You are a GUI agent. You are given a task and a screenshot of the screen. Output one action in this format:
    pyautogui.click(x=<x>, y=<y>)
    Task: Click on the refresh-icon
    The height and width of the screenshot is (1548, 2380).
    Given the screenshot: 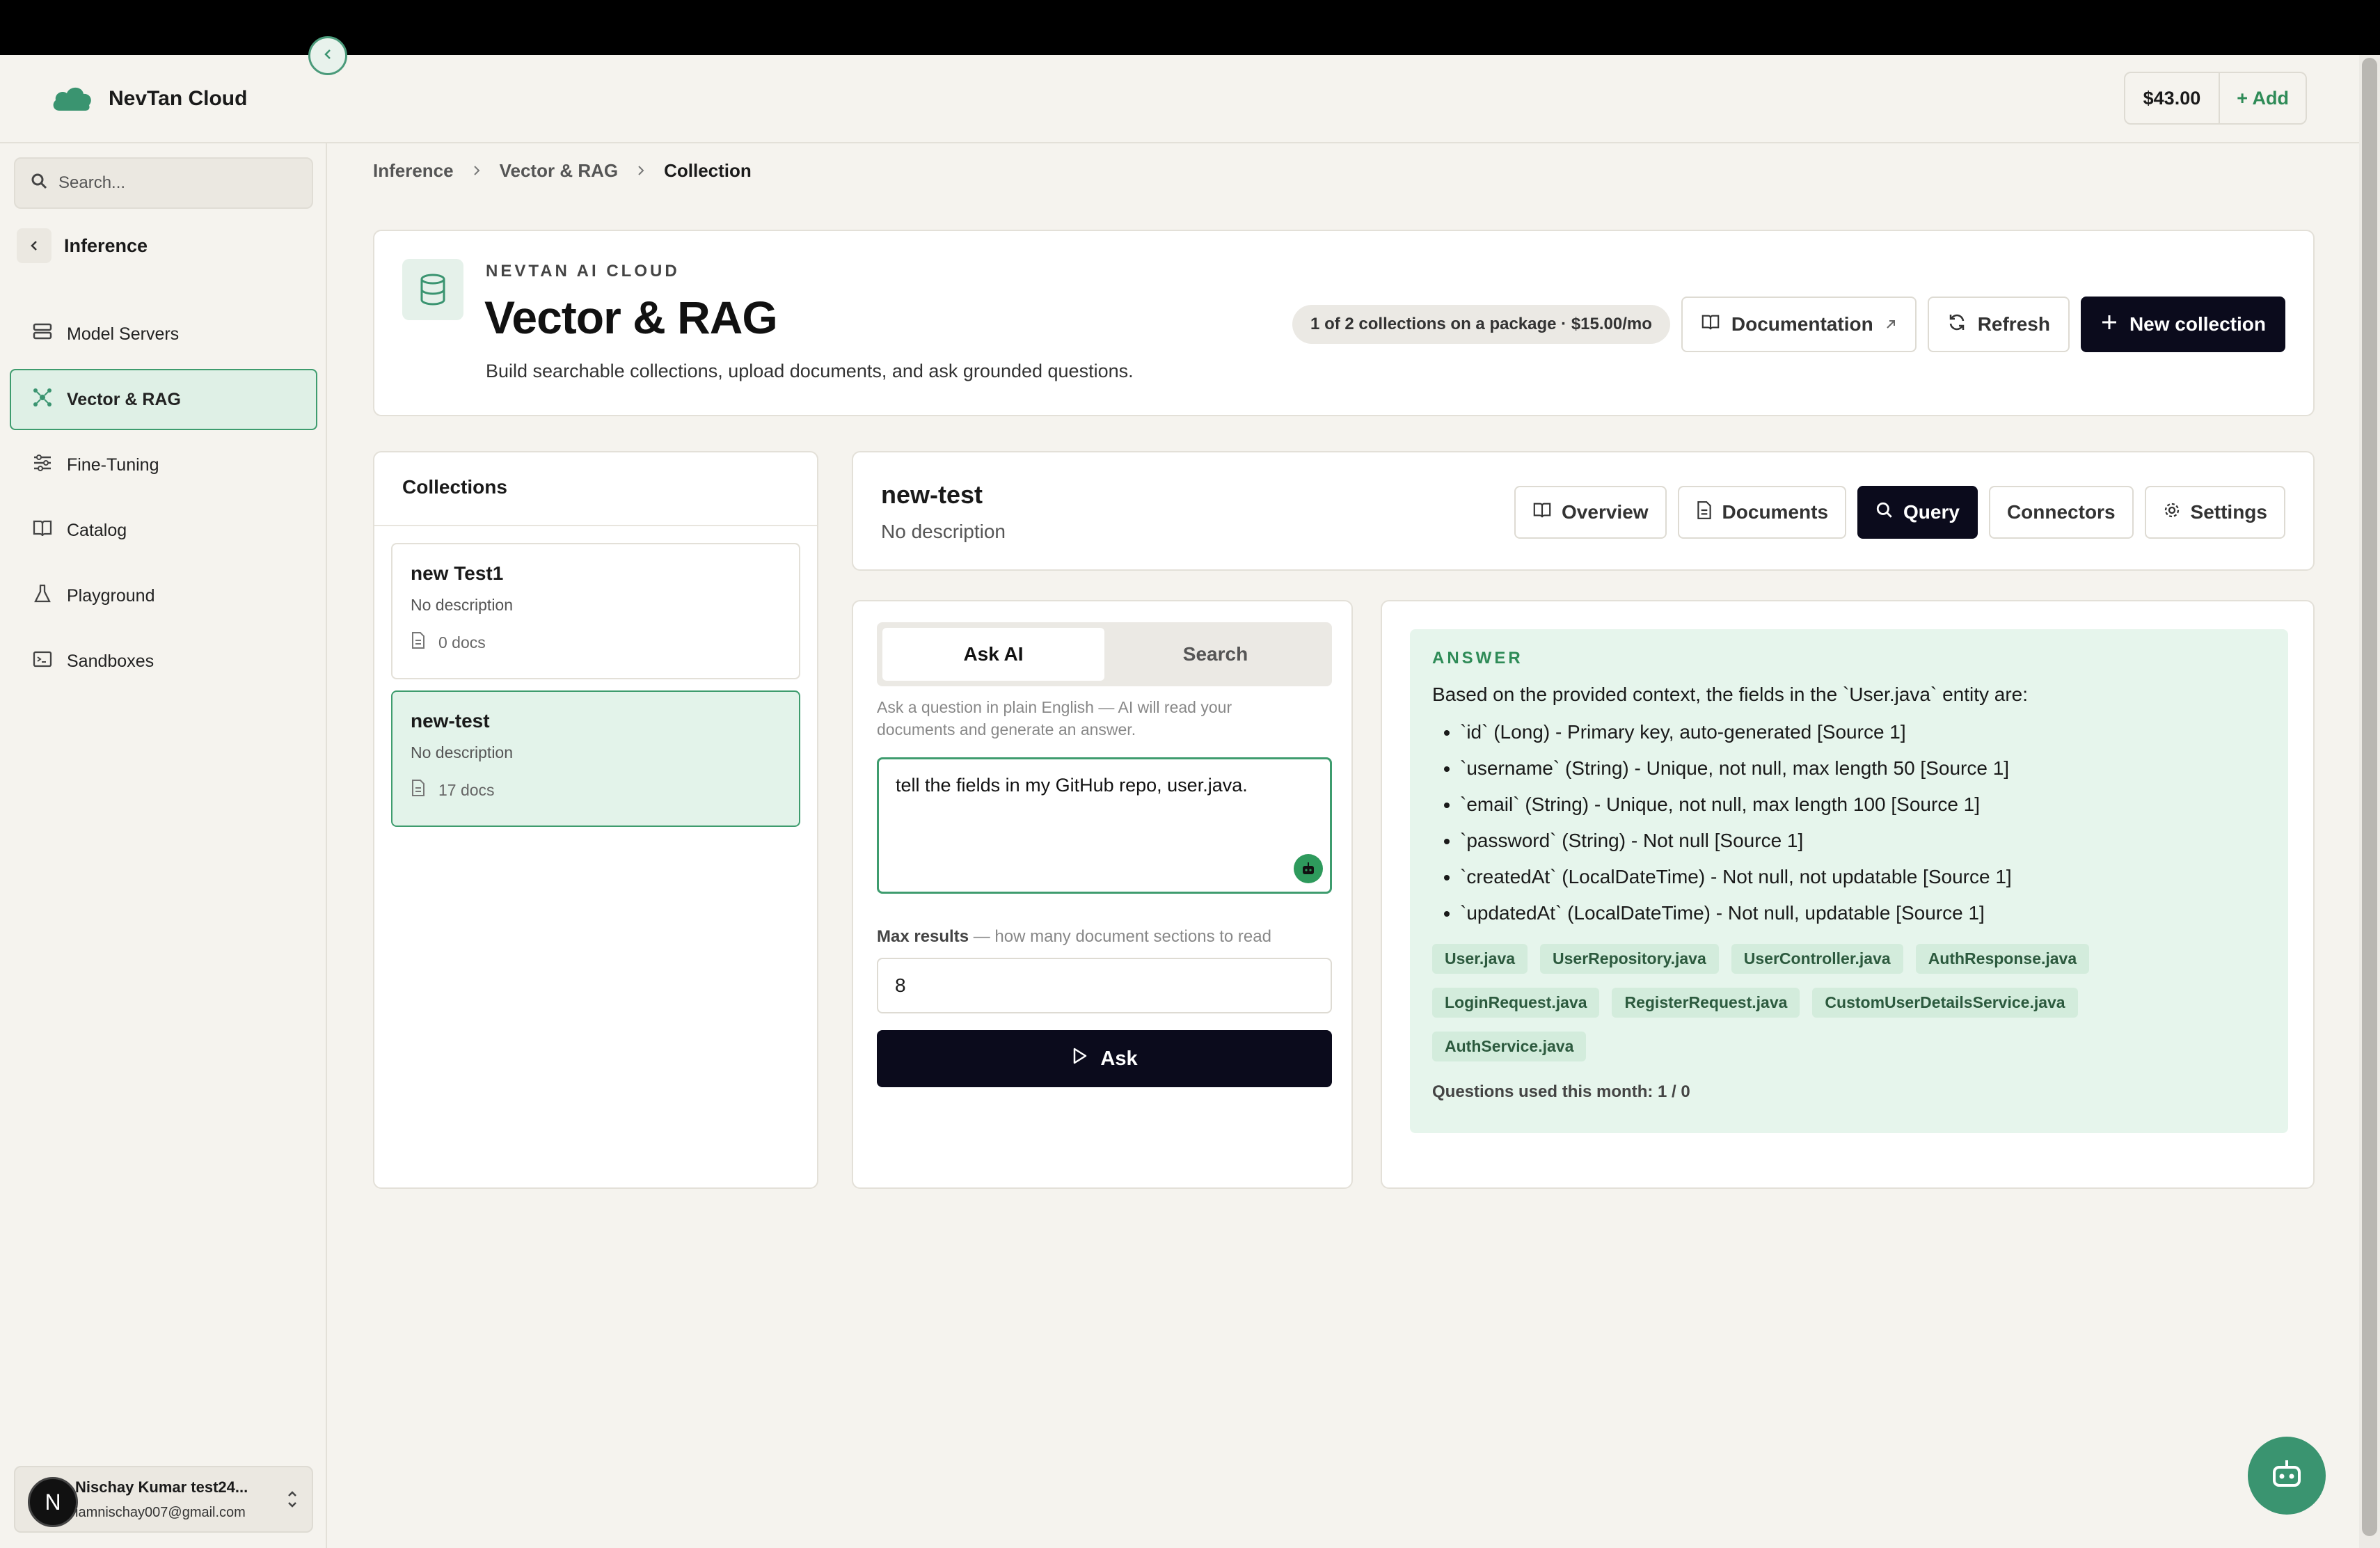 What is the action you would take?
    pyautogui.click(x=1957, y=325)
    